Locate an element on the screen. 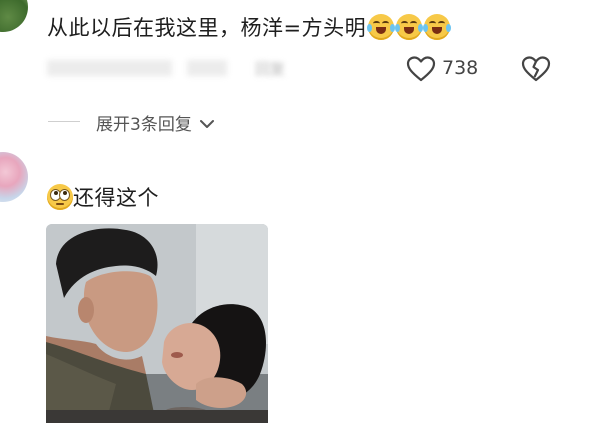 Image resolution: width=600 pixels, height=423 pixels. dislike-button is located at coordinates (536, 69).